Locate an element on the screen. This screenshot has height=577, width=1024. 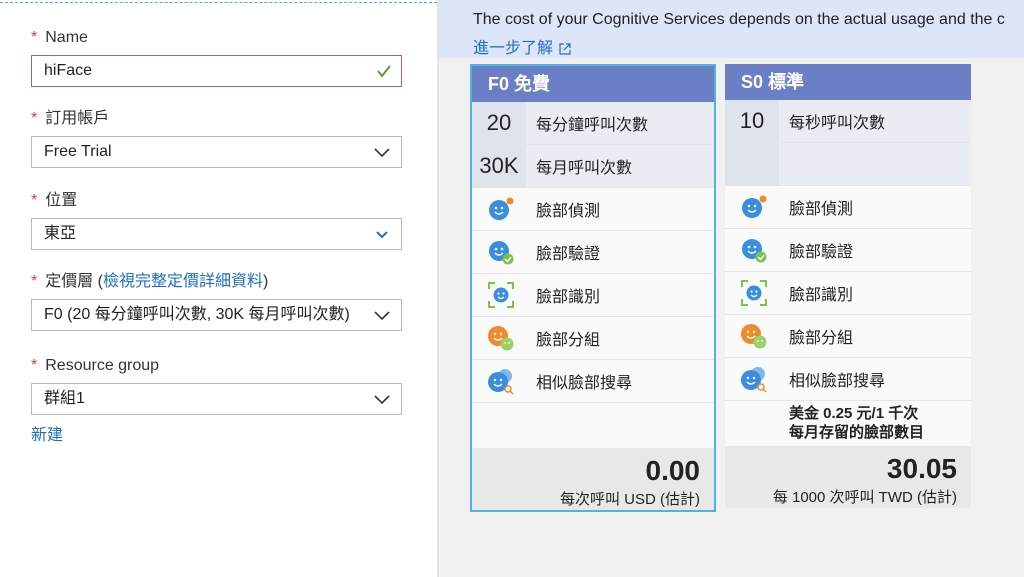
tier-price: 30.05 is located at coordinates (921, 468).